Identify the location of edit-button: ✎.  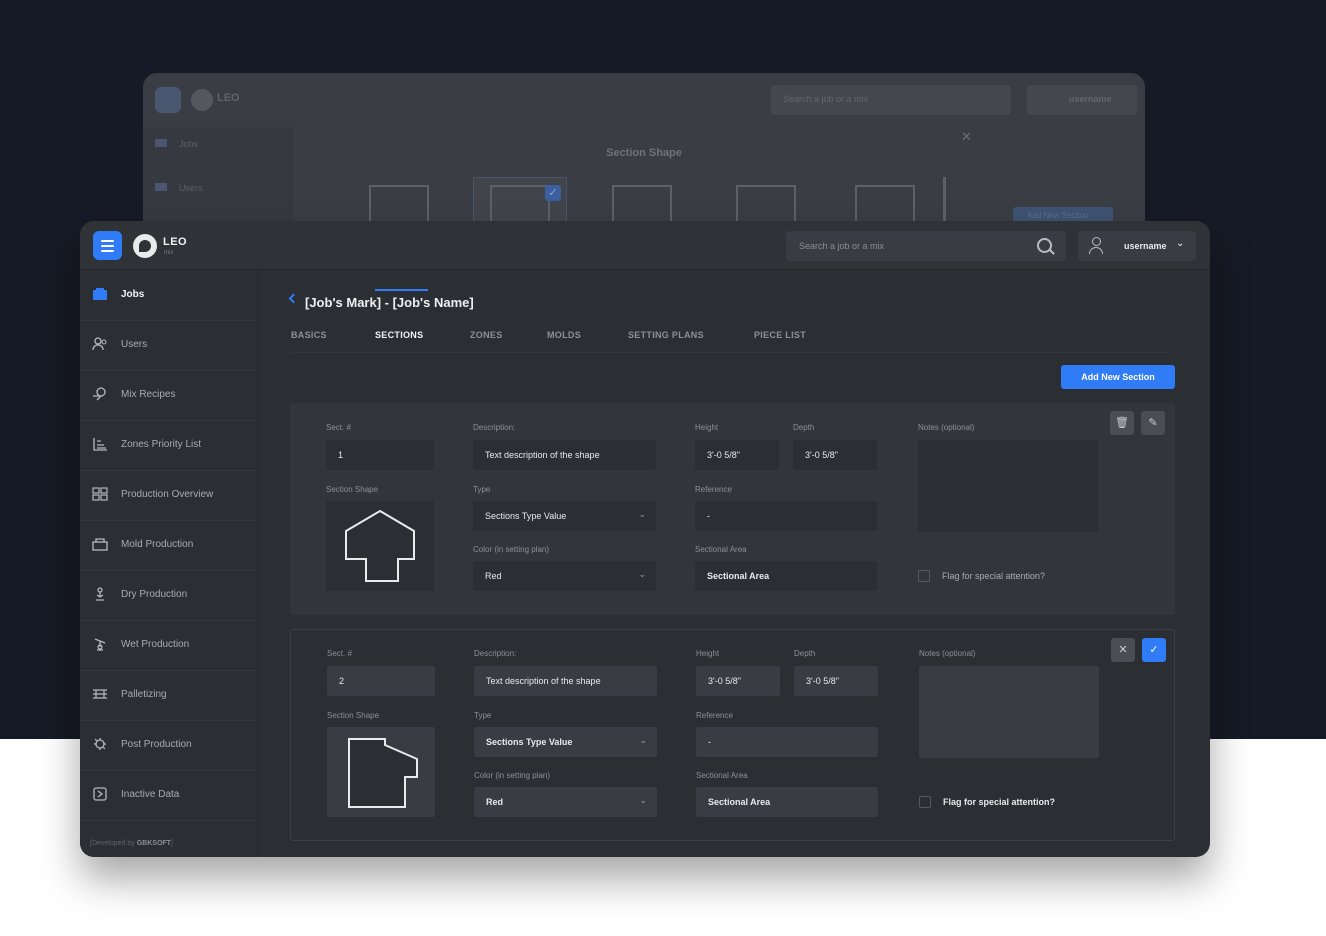
(1153, 423).